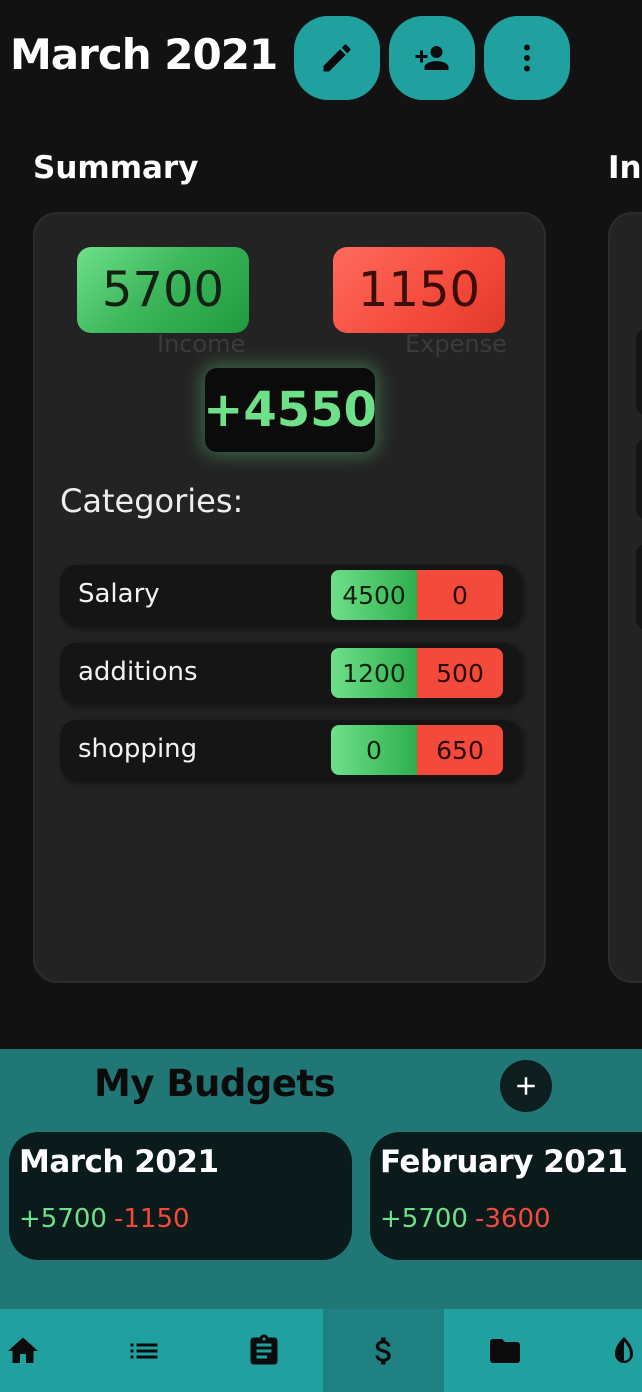 The height and width of the screenshot is (1392, 642). What do you see at coordinates (290, 750) in the screenshot?
I see `category-row: shopping 0 650` at bounding box center [290, 750].